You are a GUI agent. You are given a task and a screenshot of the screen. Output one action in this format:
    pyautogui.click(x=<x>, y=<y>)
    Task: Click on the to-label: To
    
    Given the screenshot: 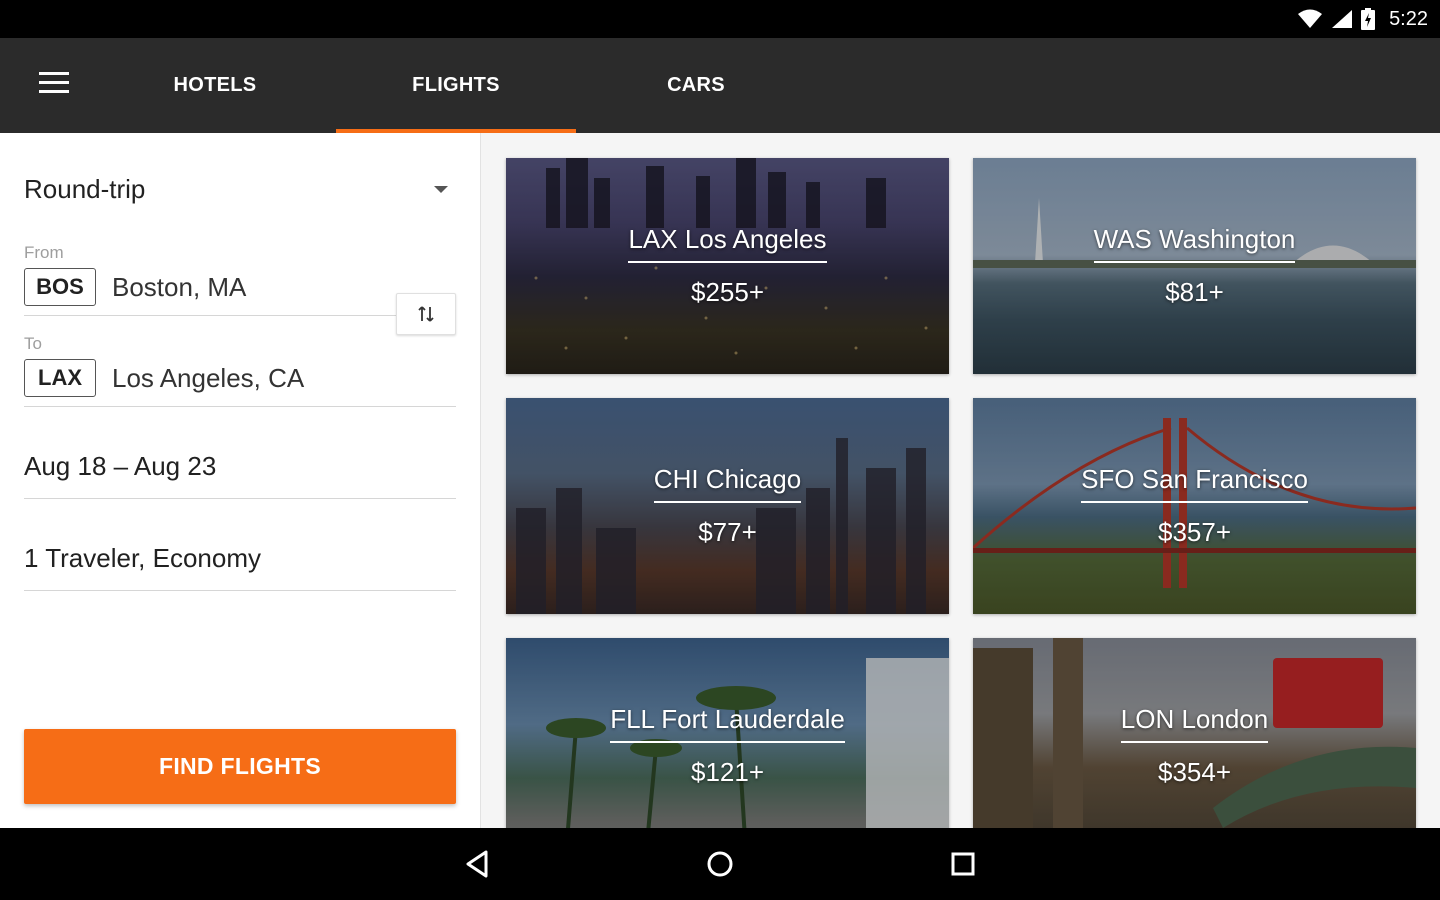 What is the action you would take?
    pyautogui.click(x=33, y=343)
    